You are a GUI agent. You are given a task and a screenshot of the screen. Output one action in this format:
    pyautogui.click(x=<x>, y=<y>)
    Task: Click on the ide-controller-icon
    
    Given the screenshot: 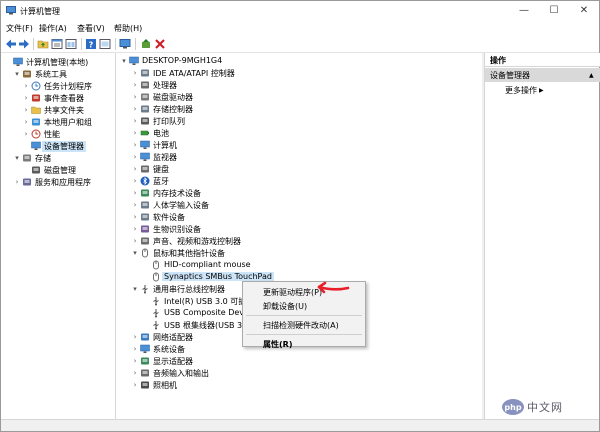 What is the action you would take?
    pyautogui.click(x=145, y=73)
    